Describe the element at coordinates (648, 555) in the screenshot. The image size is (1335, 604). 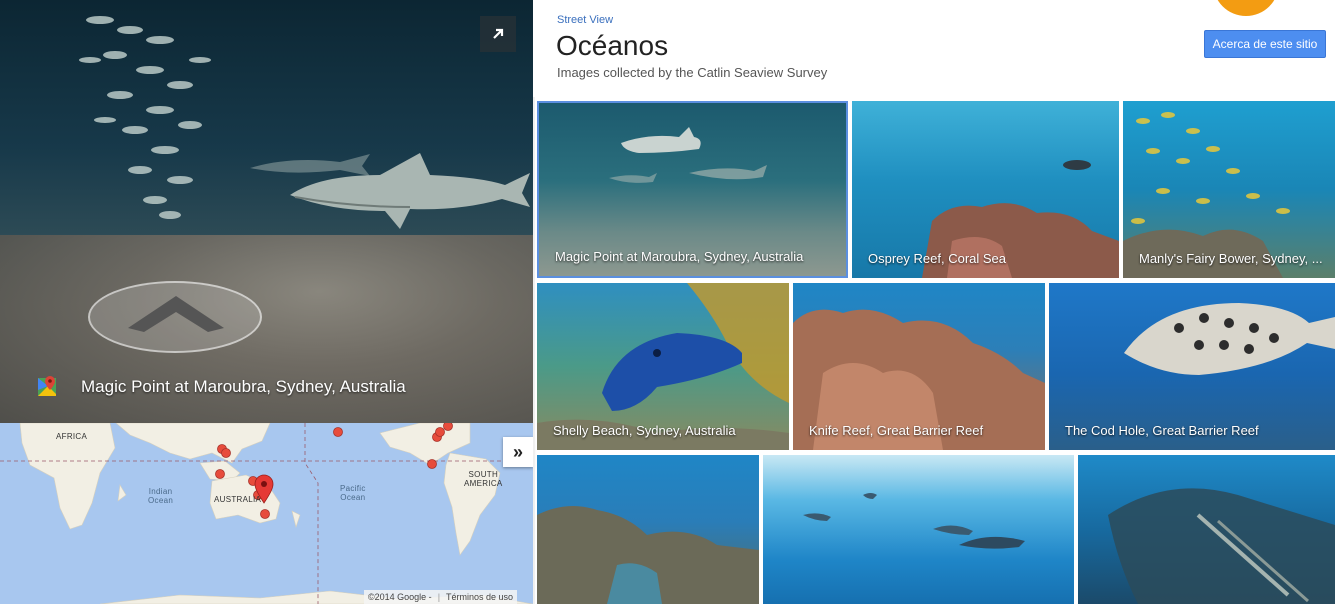
I see `reef-thumbnail-graphic` at that location.